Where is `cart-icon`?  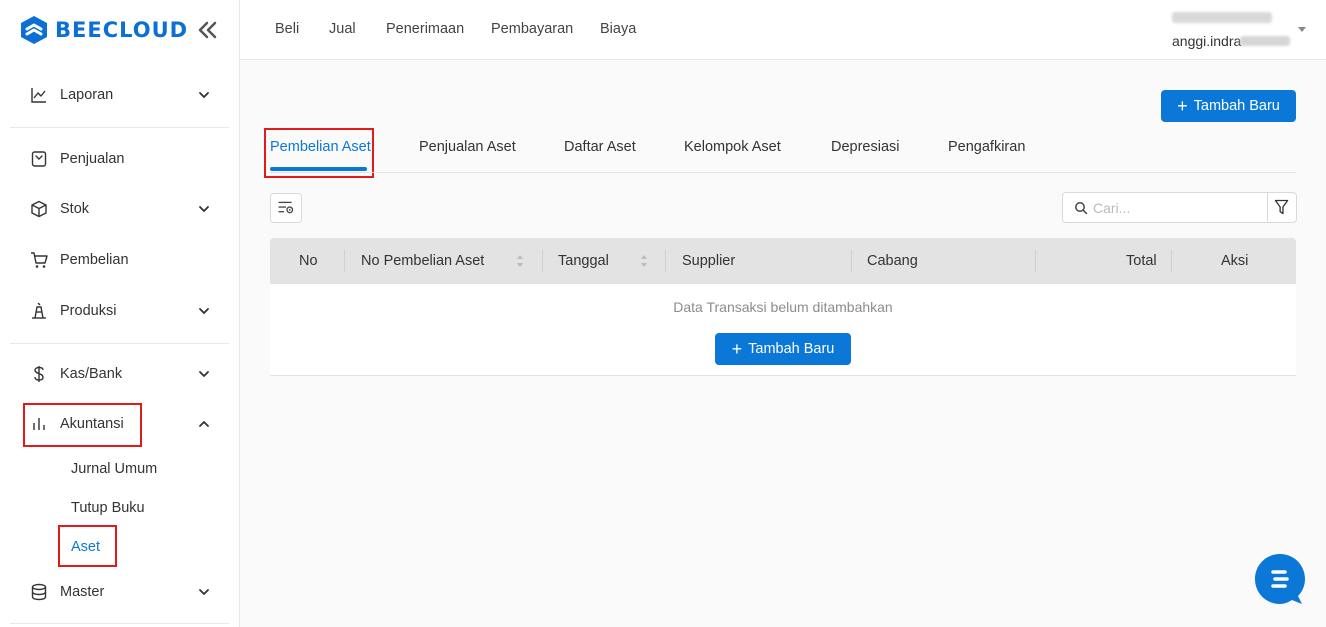
cart-icon is located at coordinates (39, 260).